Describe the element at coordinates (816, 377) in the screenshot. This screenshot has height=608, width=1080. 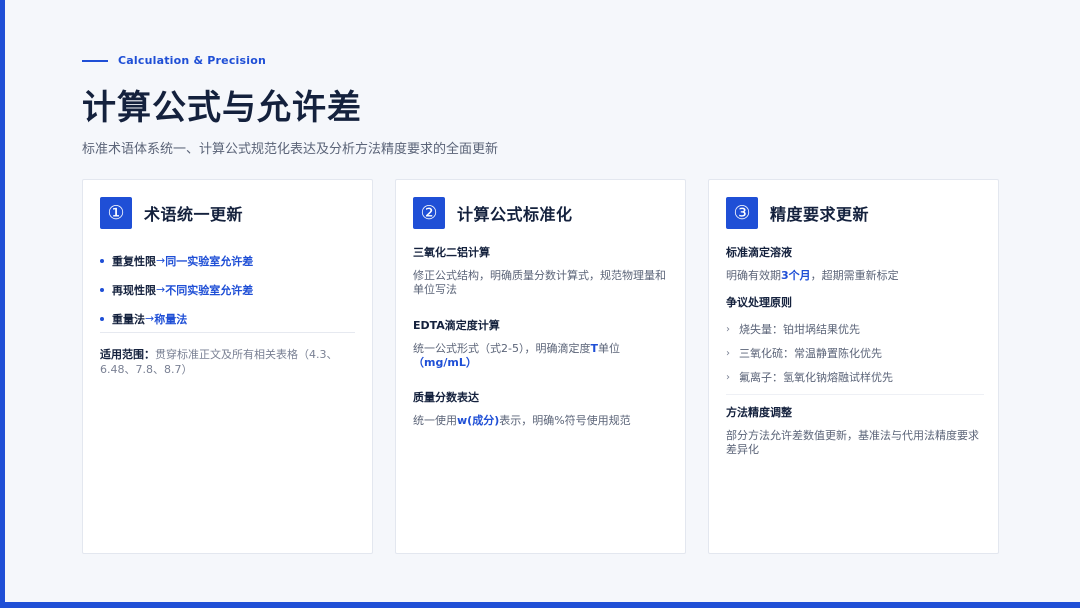
I see `list-item-text: 氟离子：氢氧化钠熔融试样优先` at that location.